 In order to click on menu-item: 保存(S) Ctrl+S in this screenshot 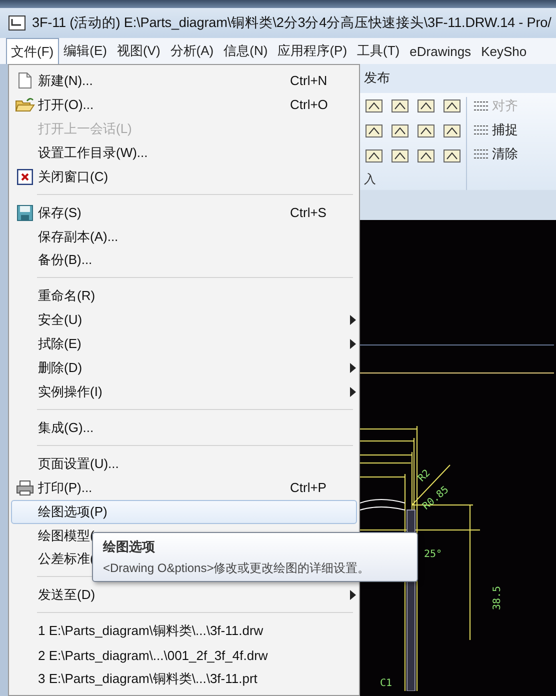, I will do `click(184, 212)`.